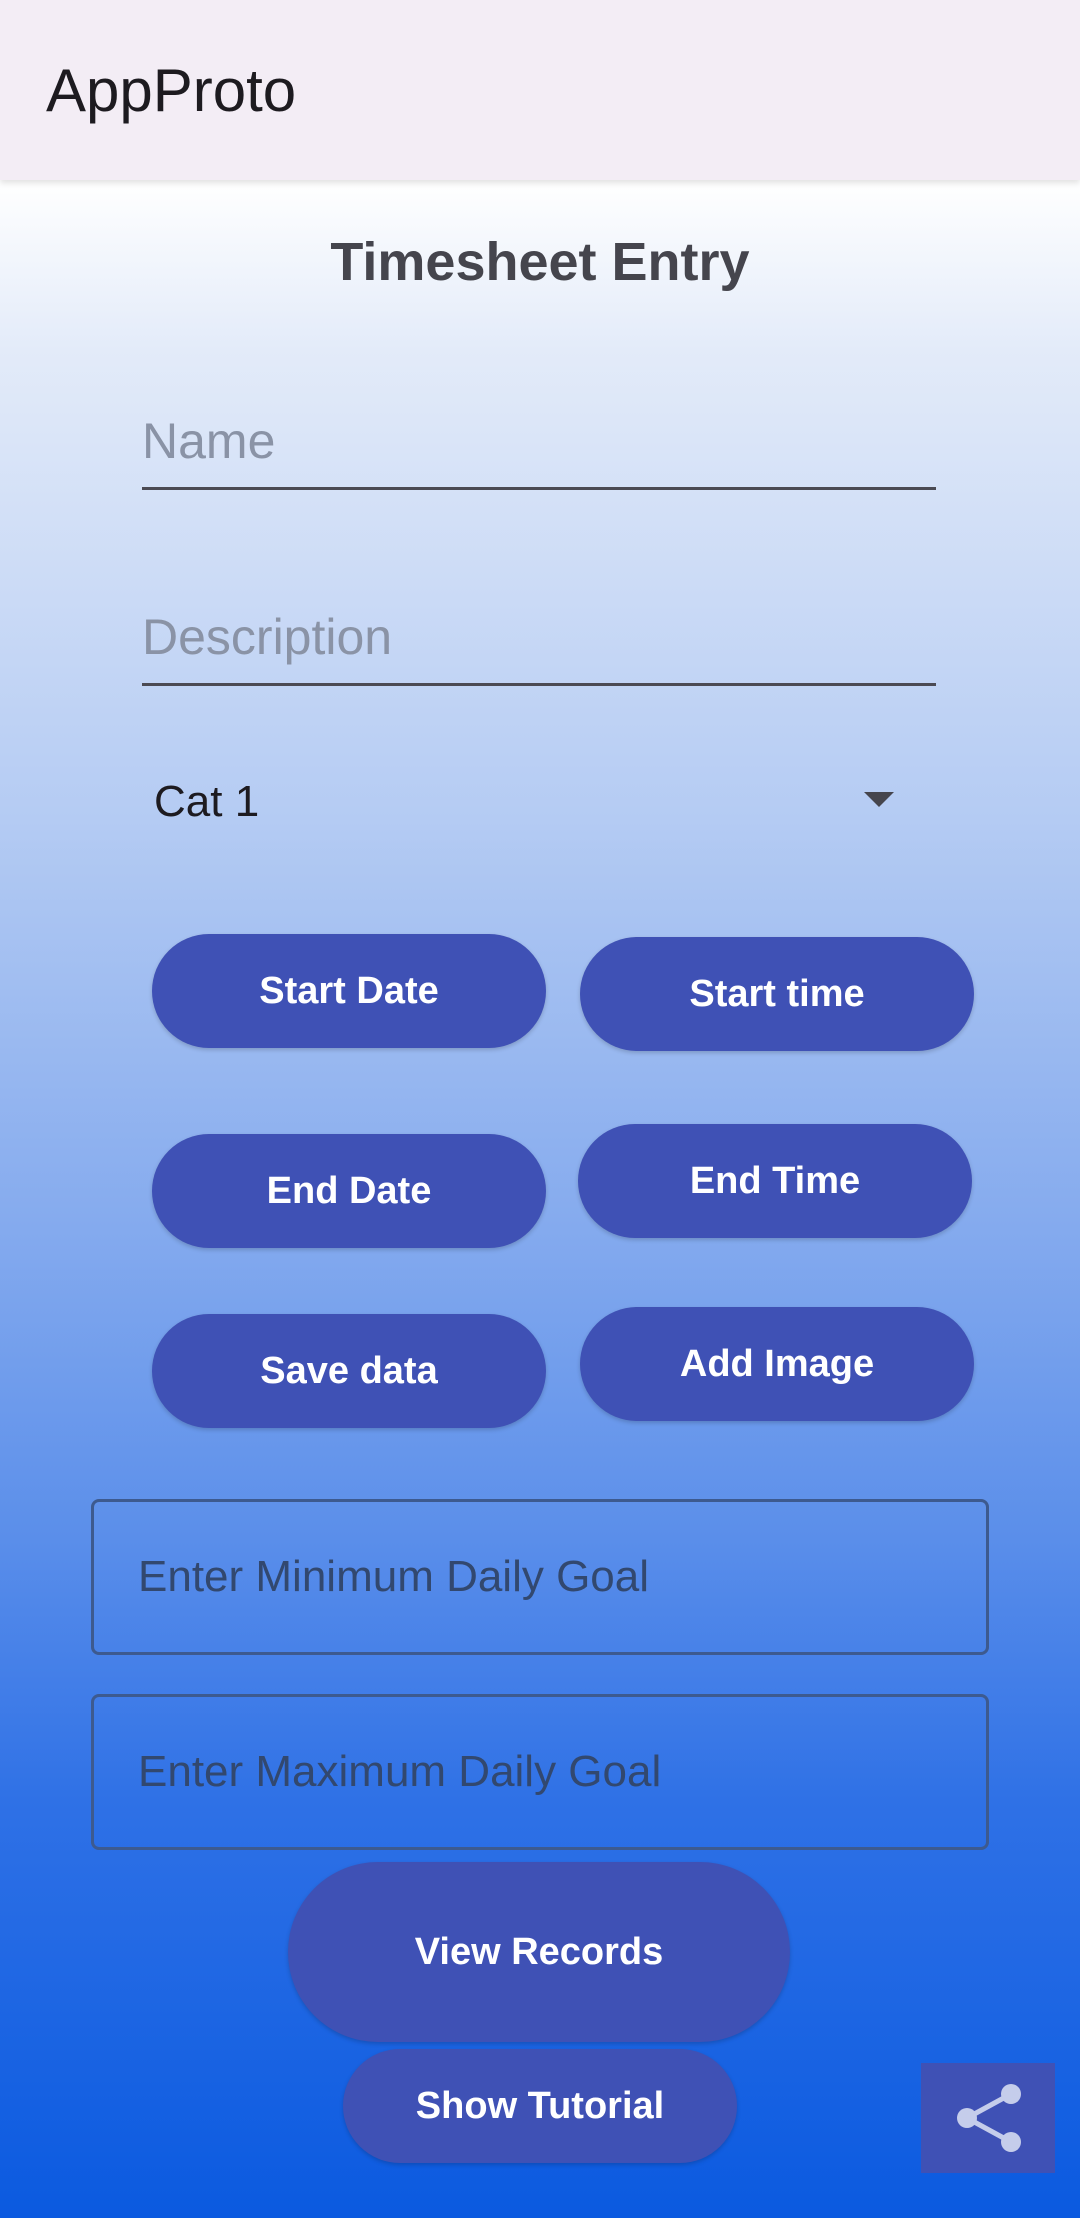 This screenshot has width=1080, height=2218. I want to click on page-title: Timesheet Entry, so click(540, 262).